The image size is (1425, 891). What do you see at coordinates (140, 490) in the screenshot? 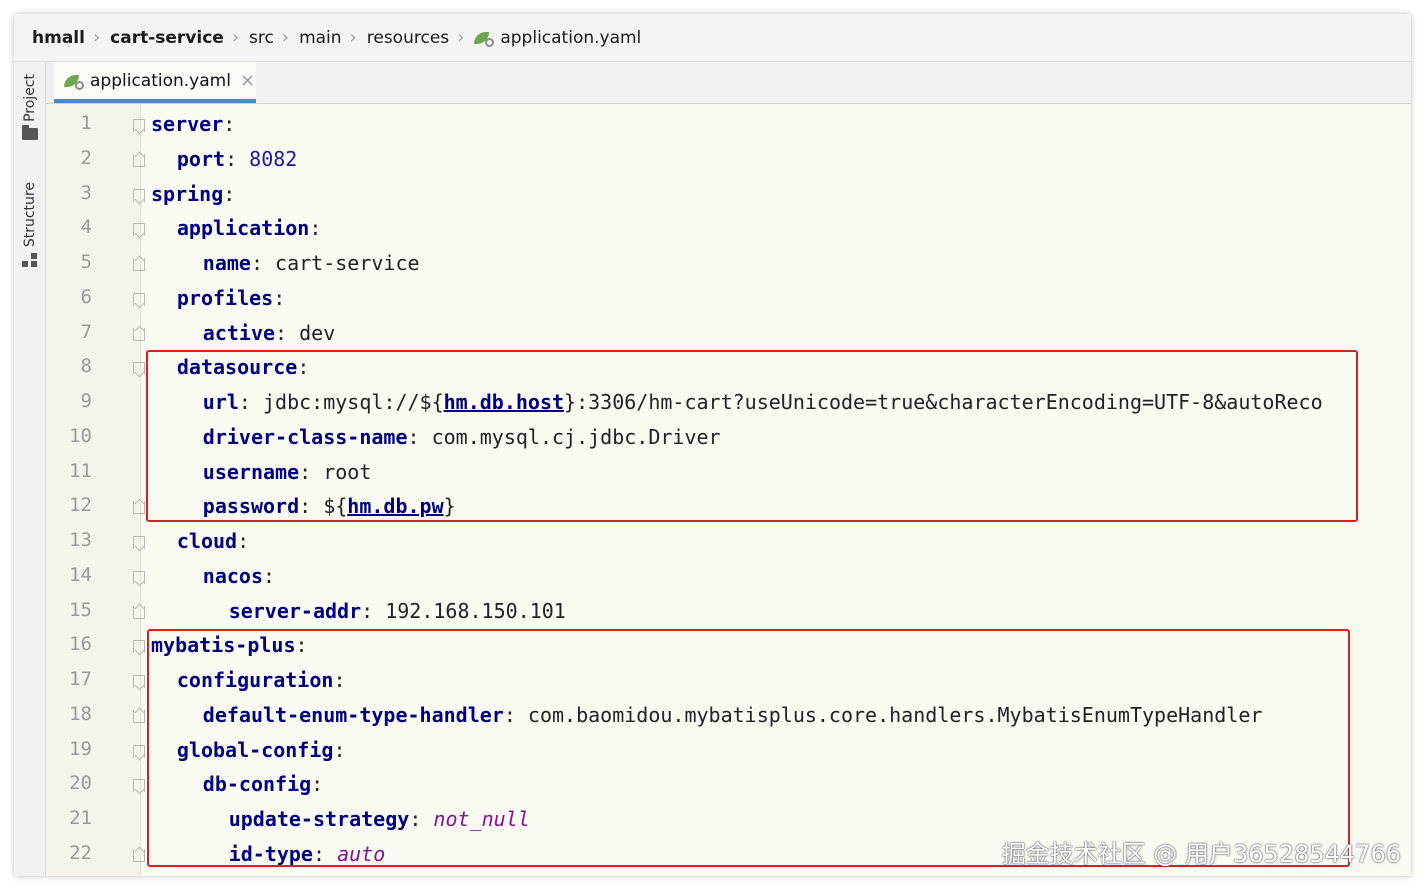
I see `gutter-divider` at bounding box center [140, 490].